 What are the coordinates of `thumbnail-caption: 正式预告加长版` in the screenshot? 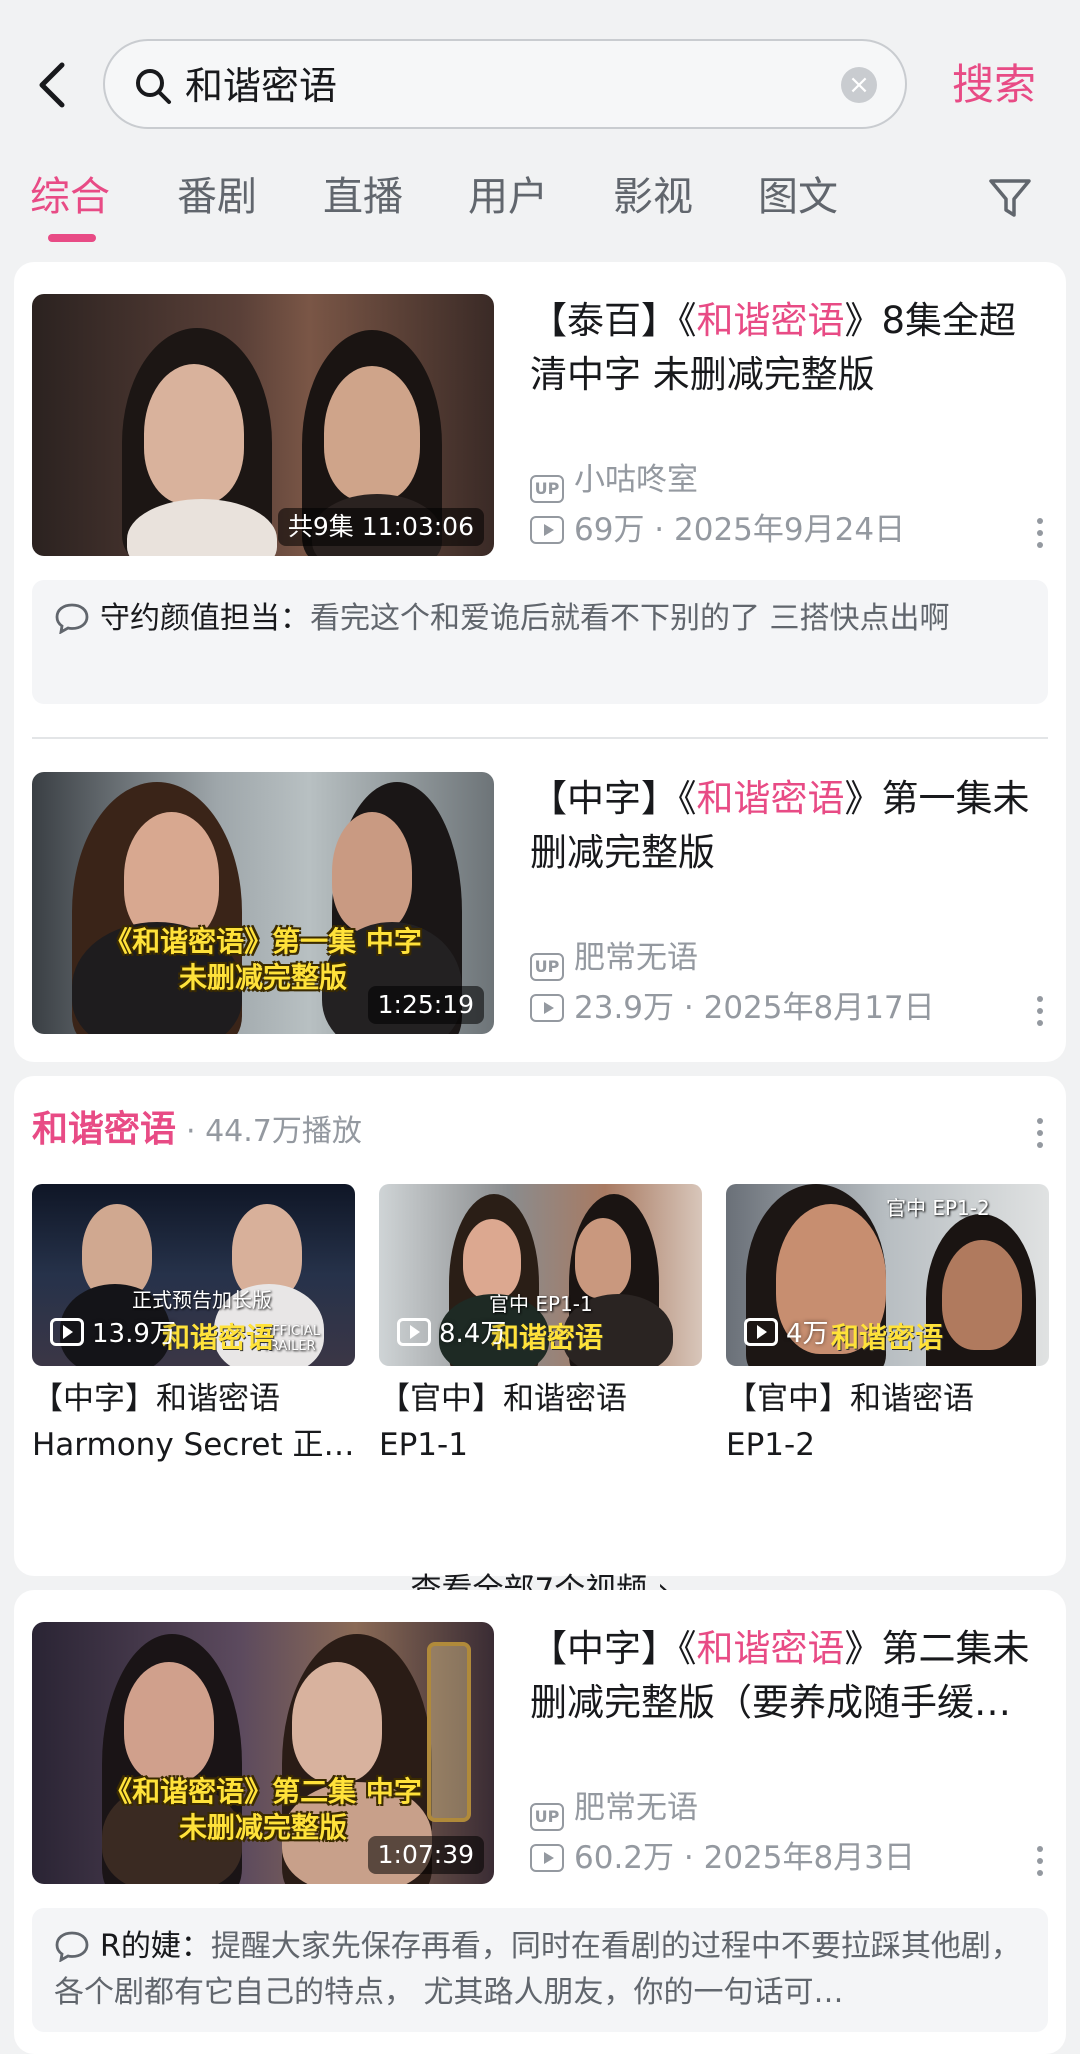 It's located at (202, 1300).